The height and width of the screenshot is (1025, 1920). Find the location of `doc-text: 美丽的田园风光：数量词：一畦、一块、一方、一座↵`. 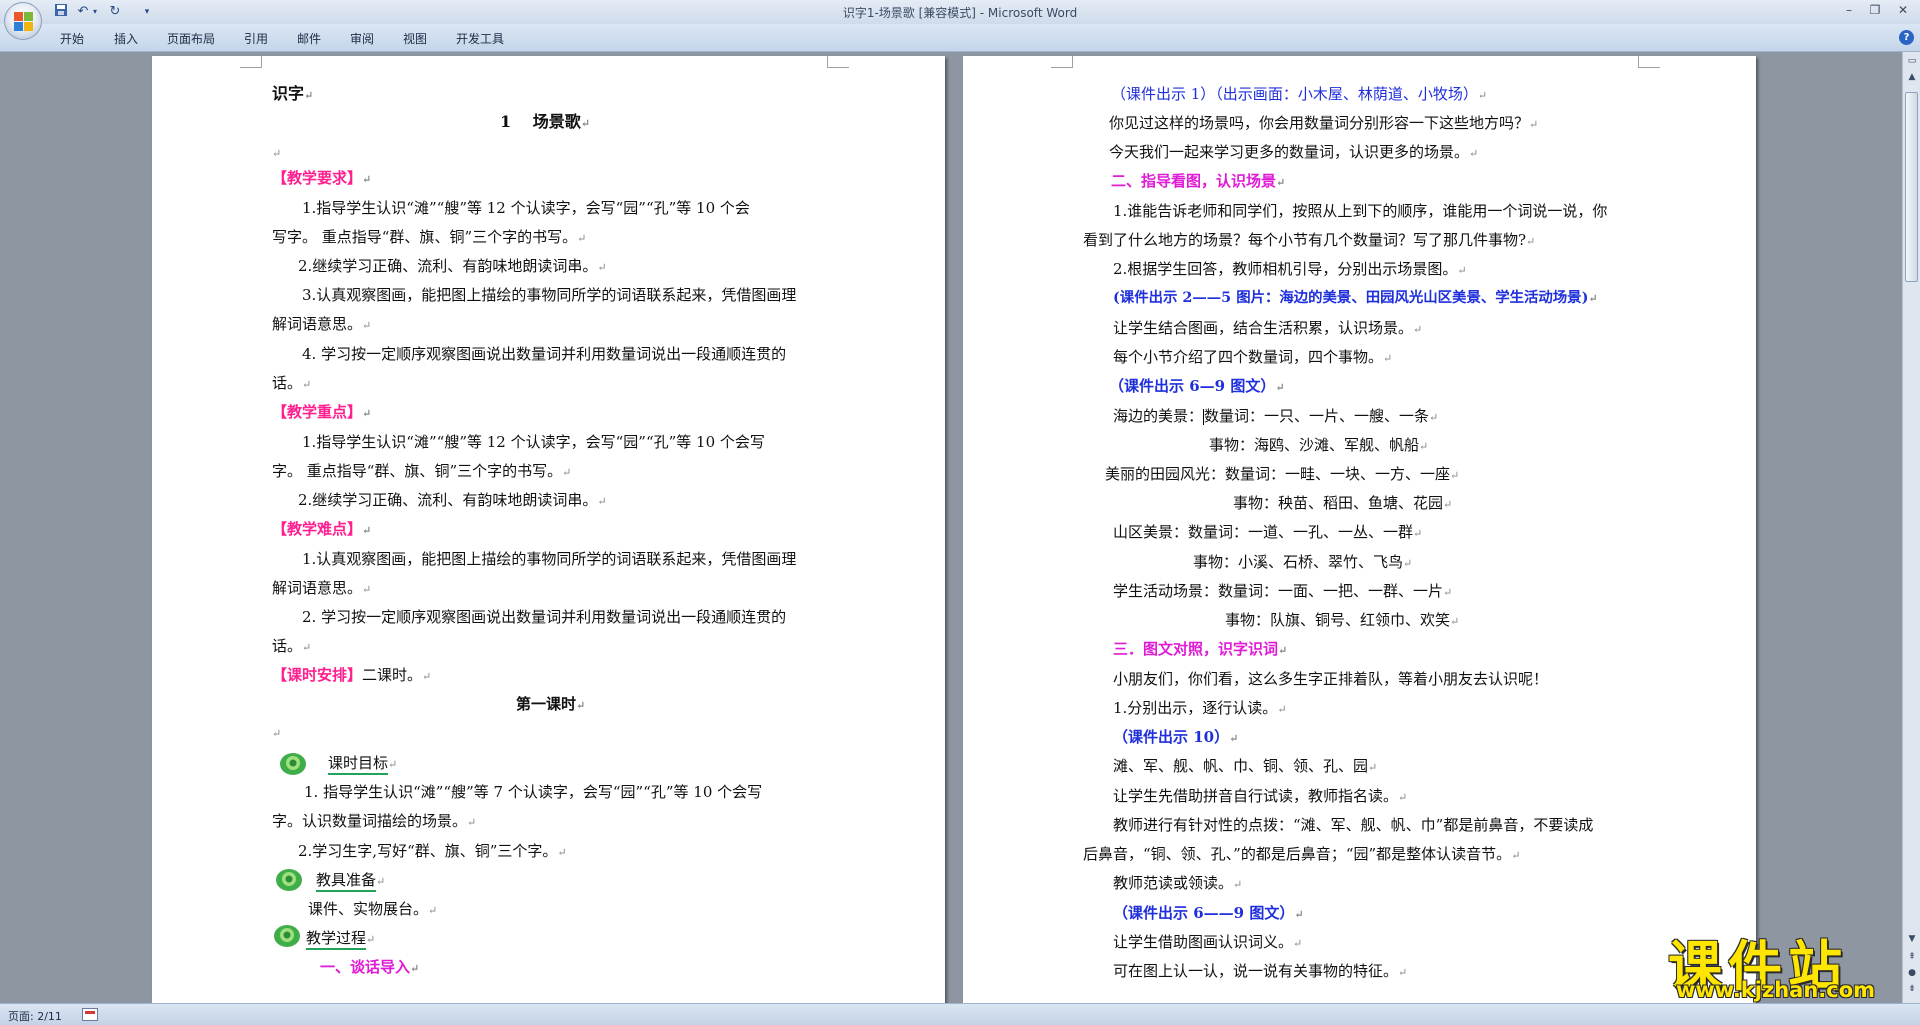

doc-text: 美丽的田园风光：数量词：一畦、一块、一方、一座↵ is located at coordinates (1282, 474).